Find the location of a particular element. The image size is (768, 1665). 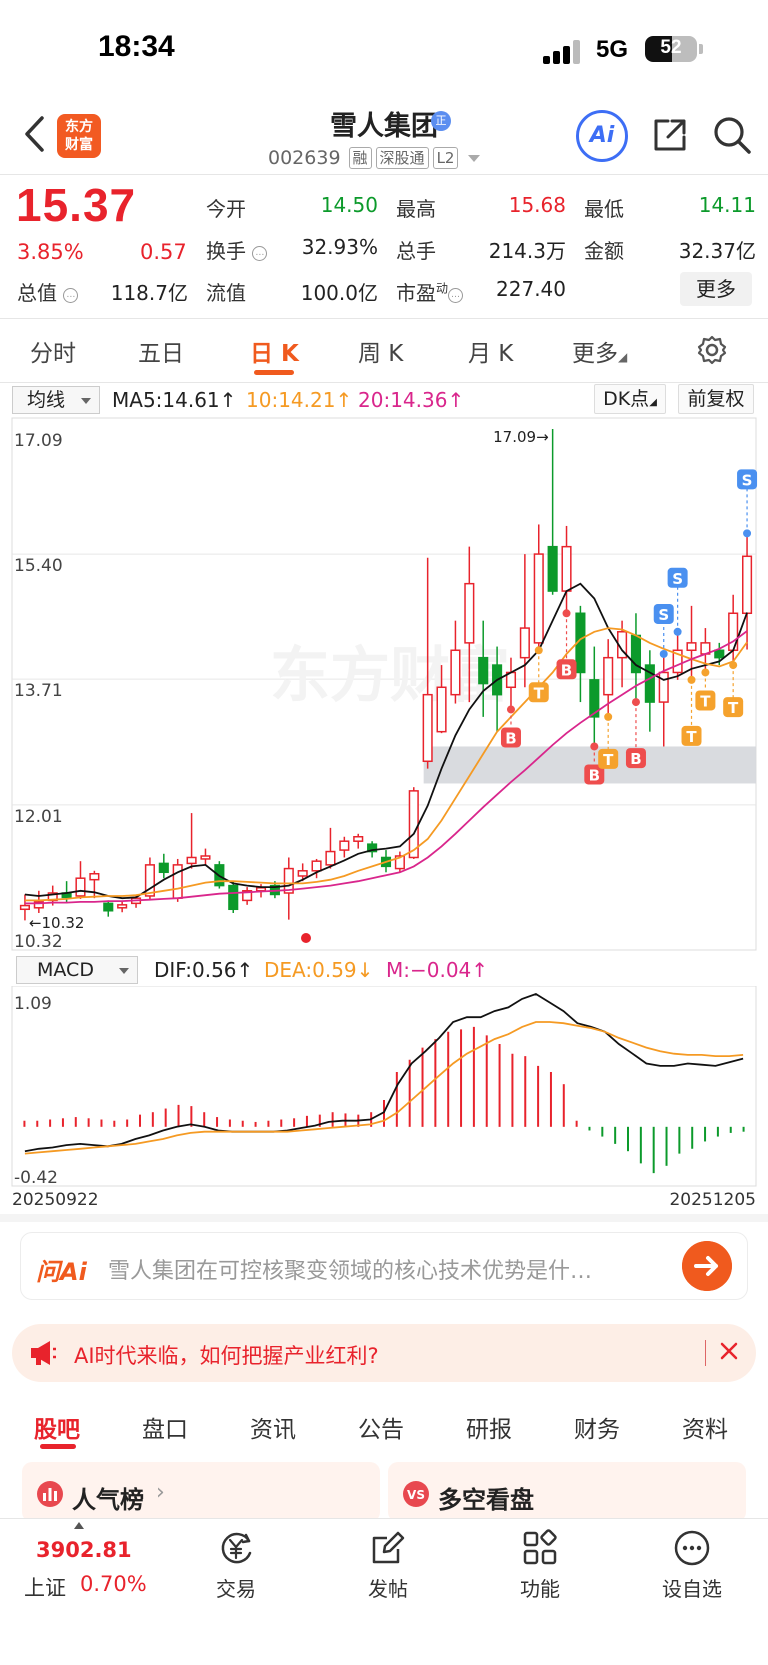

macd-chart: 1.09 -0.42 20250922 20251205 is located at coordinates (384, 1097).